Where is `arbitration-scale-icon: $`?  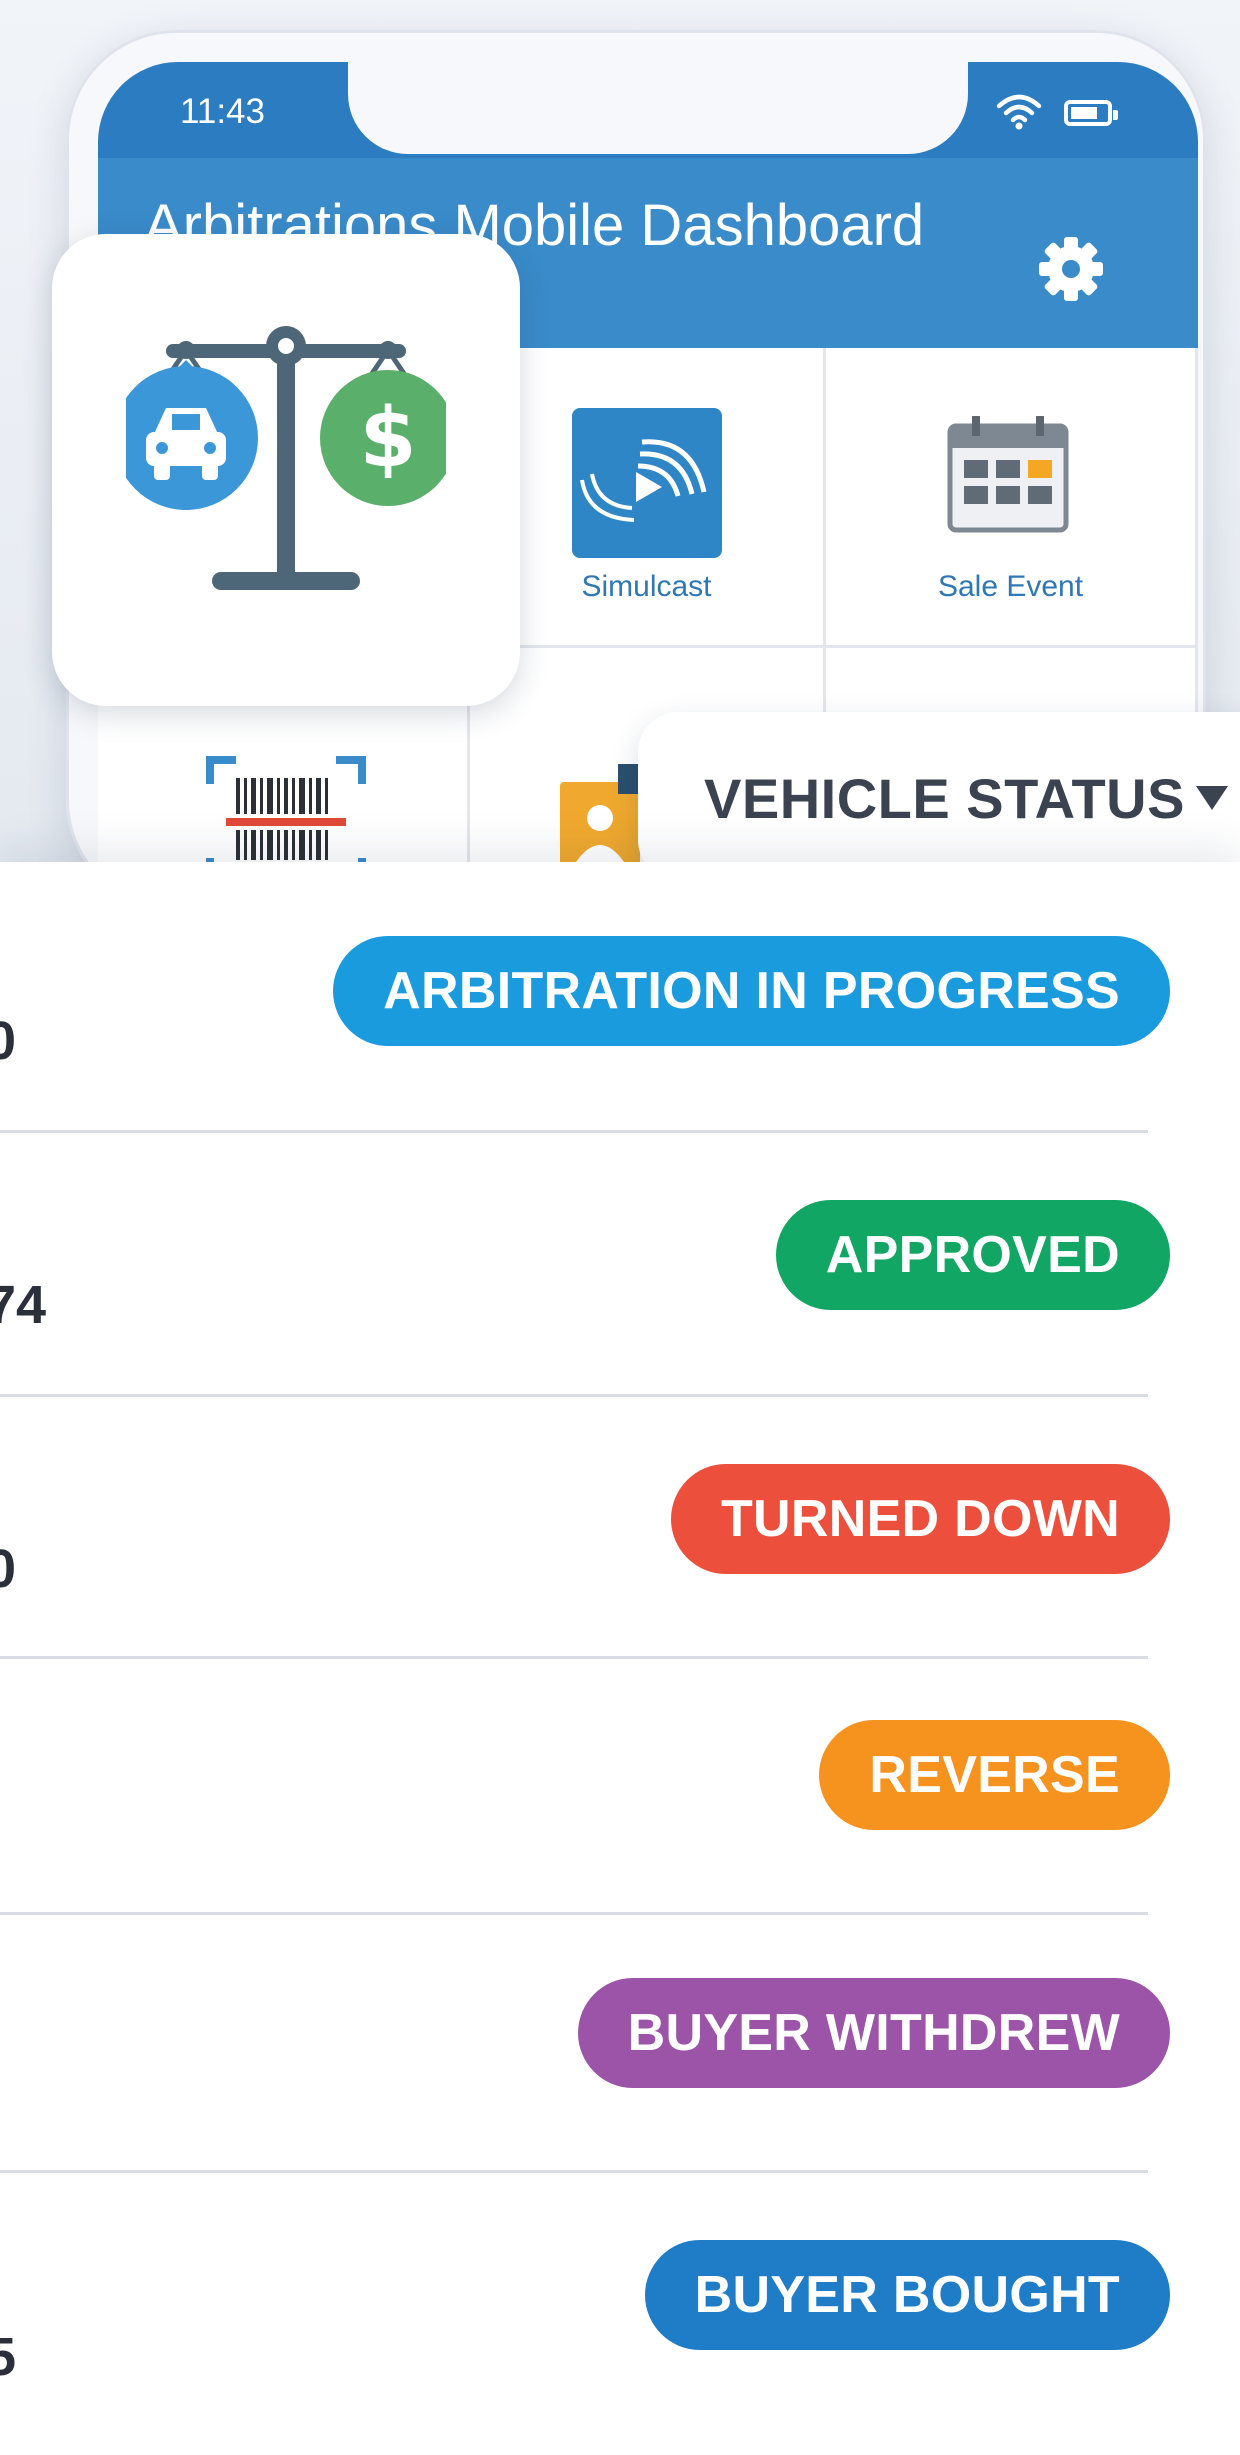 arbitration-scale-icon: $ is located at coordinates (286, 458).